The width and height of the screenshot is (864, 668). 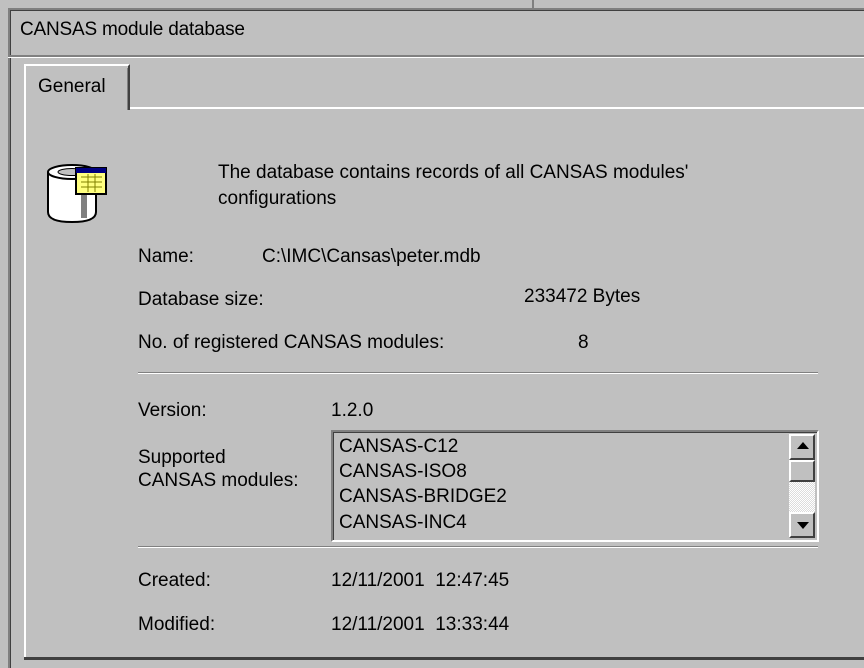 I want to click on database-size-label: Database size:, so click(x=201, y=299).